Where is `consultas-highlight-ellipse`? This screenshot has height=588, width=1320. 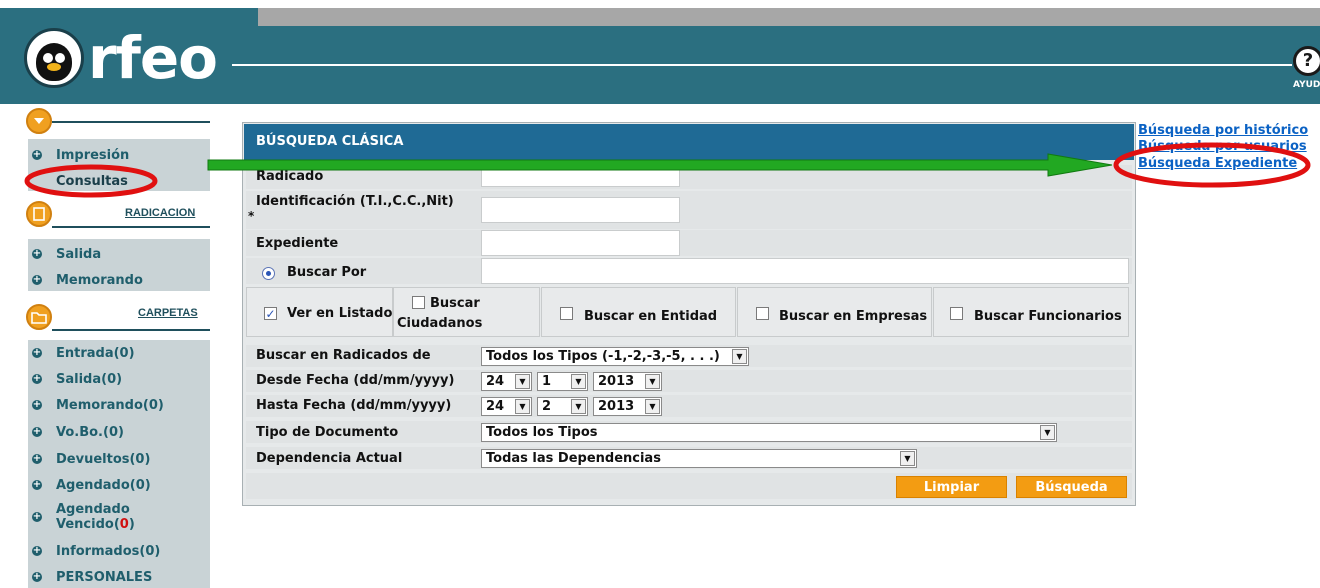 consultas-highlight-ellipse is located at coordinates (91, 181).